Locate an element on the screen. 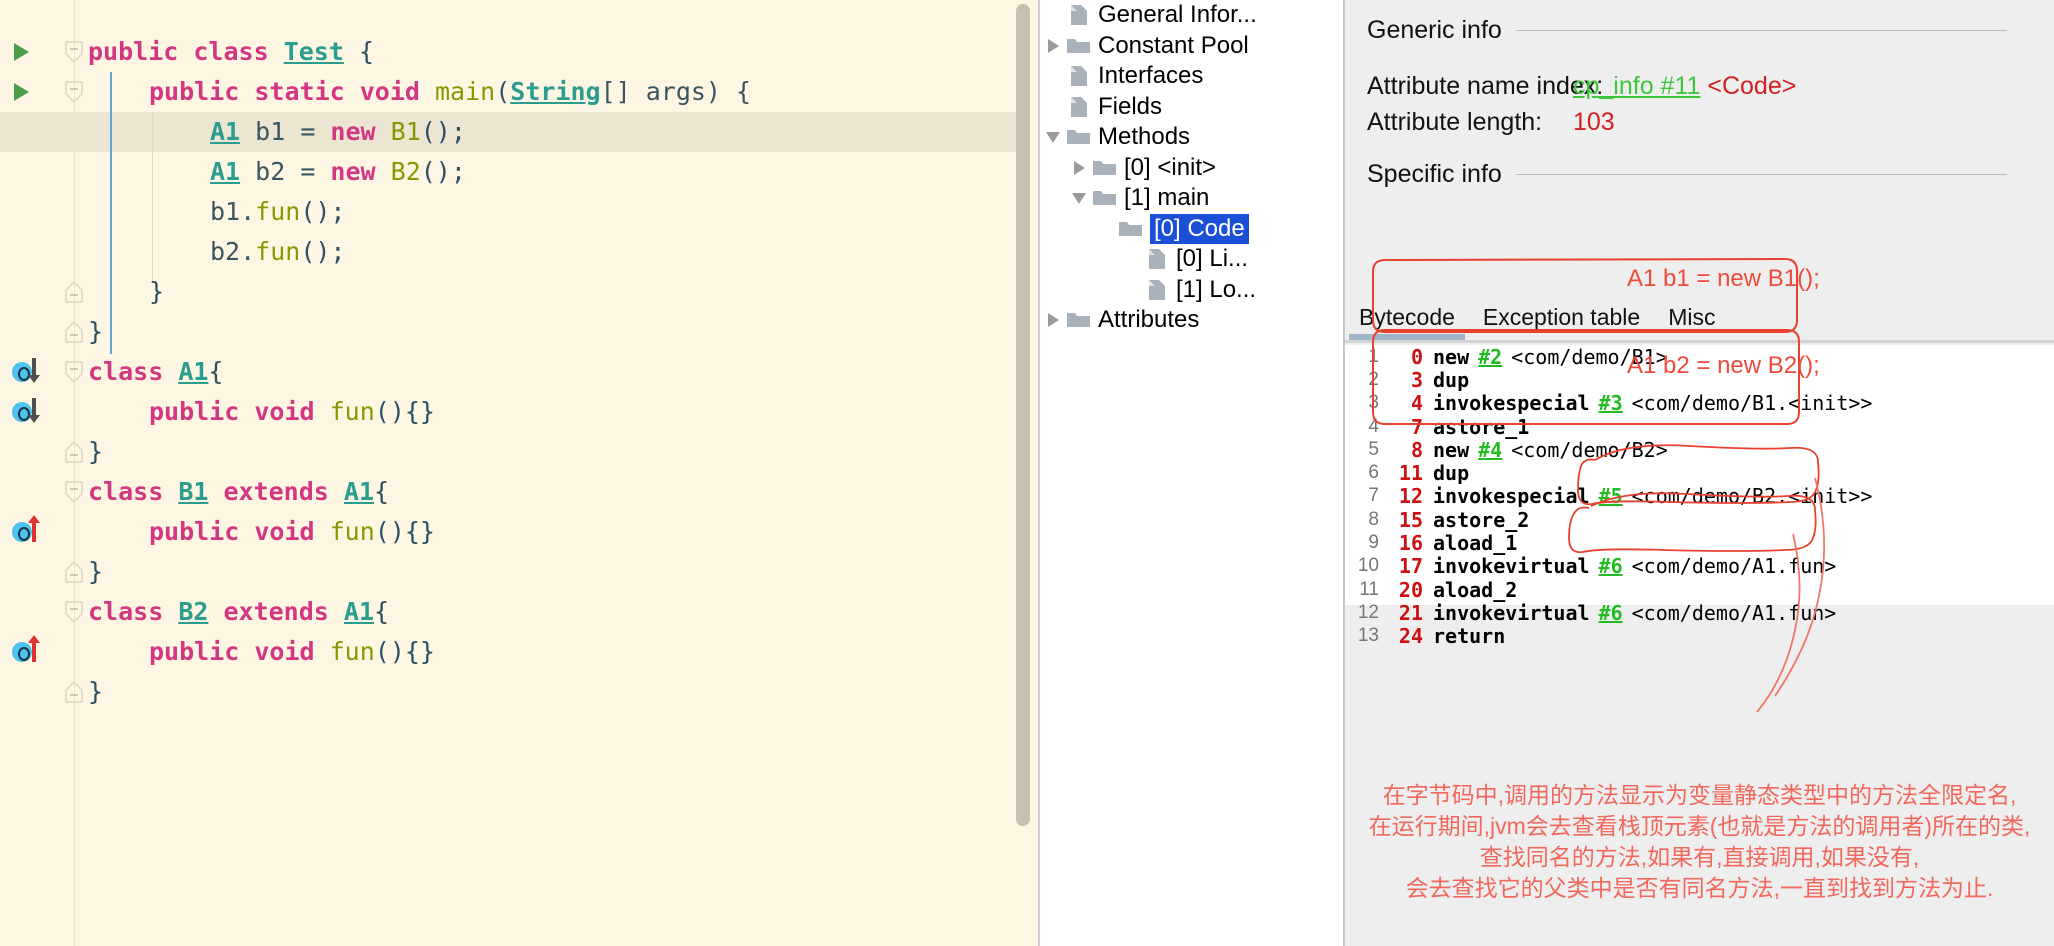 The width and height of the screenshot is (2054, 946). bytecode-row: 4 7 astore_1 is located at coordinates (1699, 427).